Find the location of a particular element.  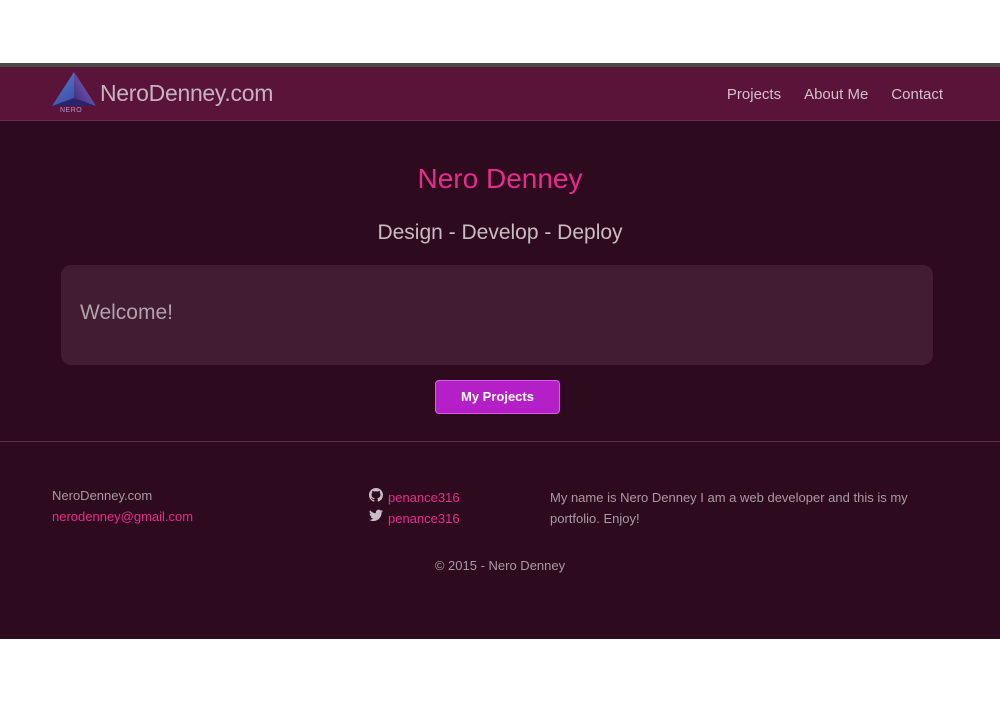

main-nav: Projects About Me Contact is located at coordinates (835, 94).